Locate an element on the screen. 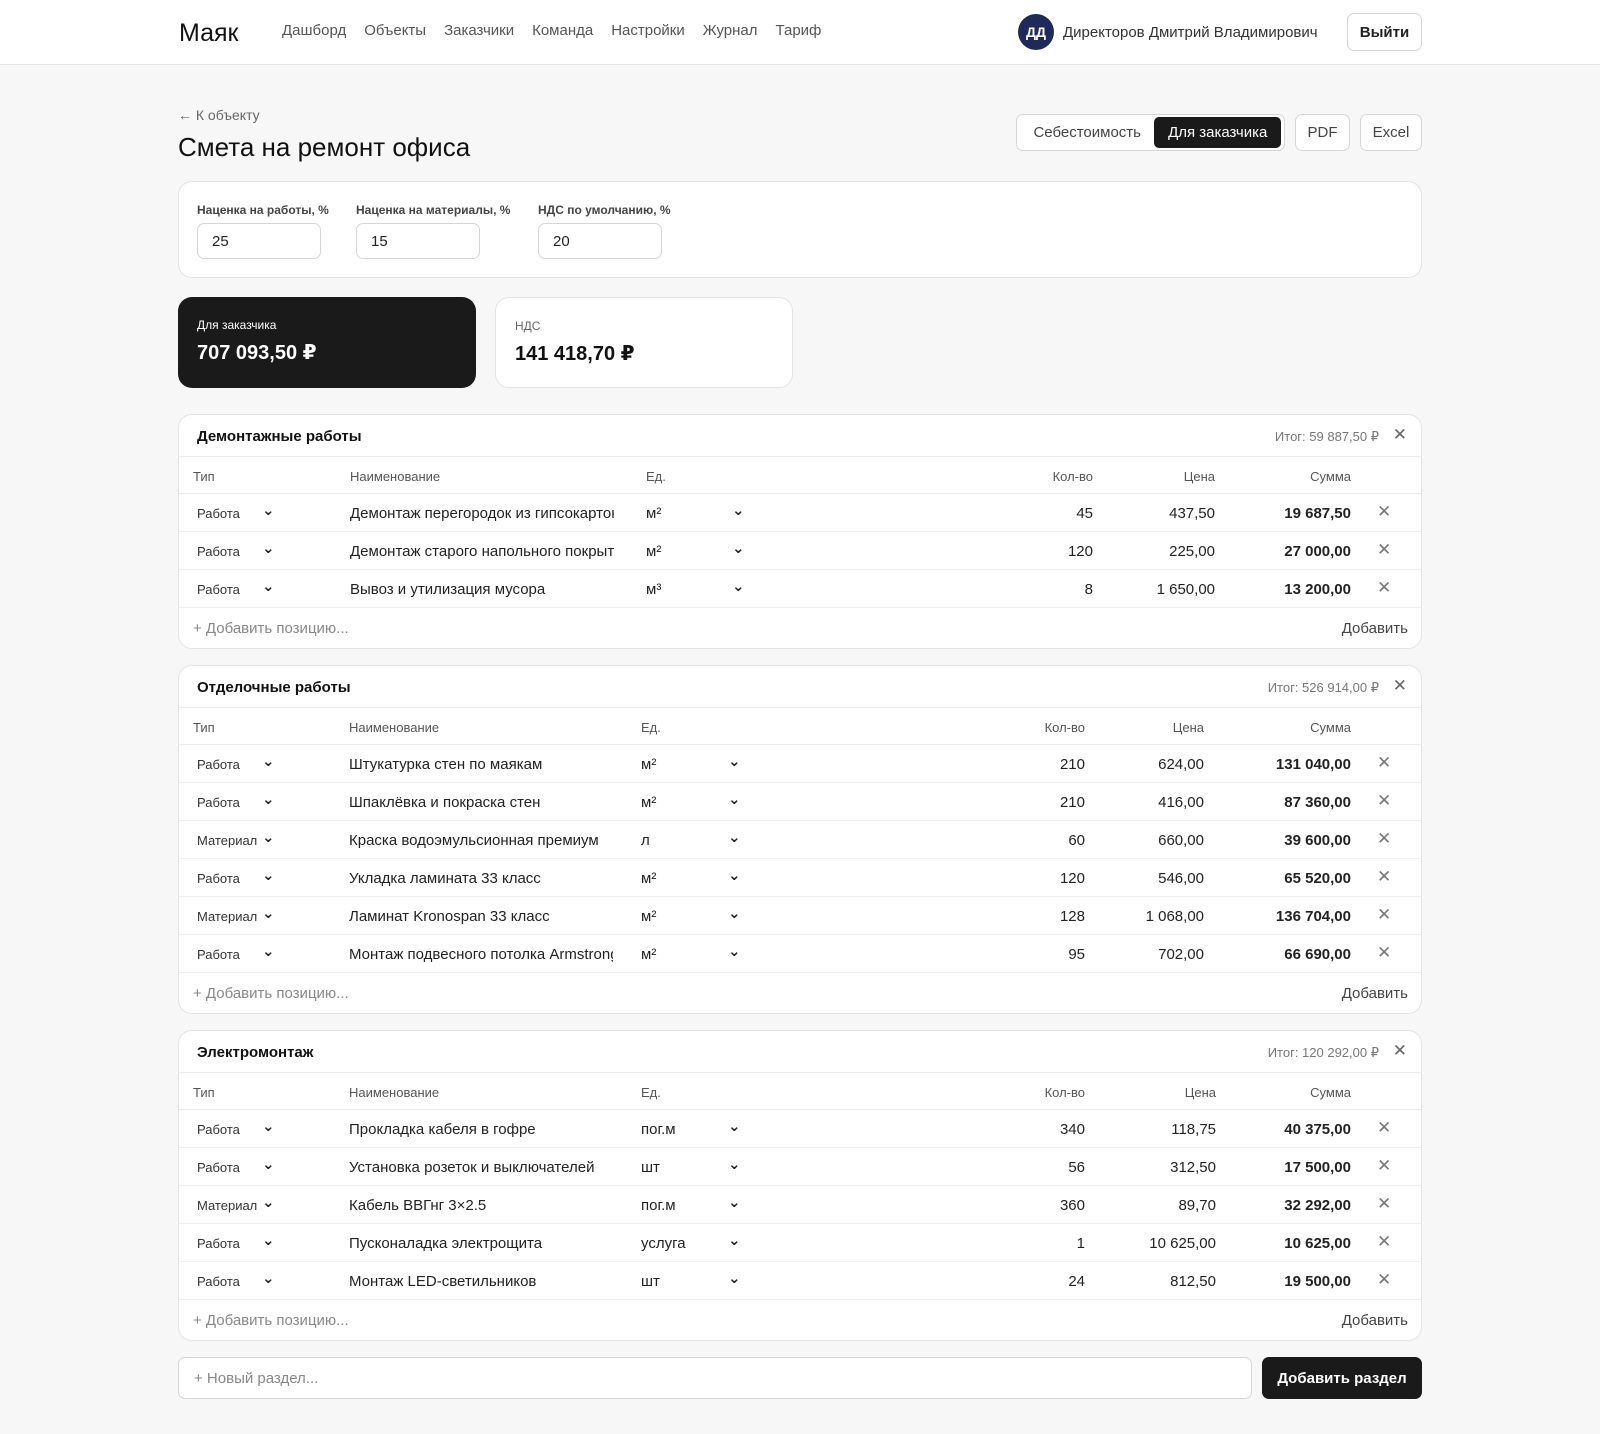  nav-dashboard: Дашборд is located at coordinates (314, 30).